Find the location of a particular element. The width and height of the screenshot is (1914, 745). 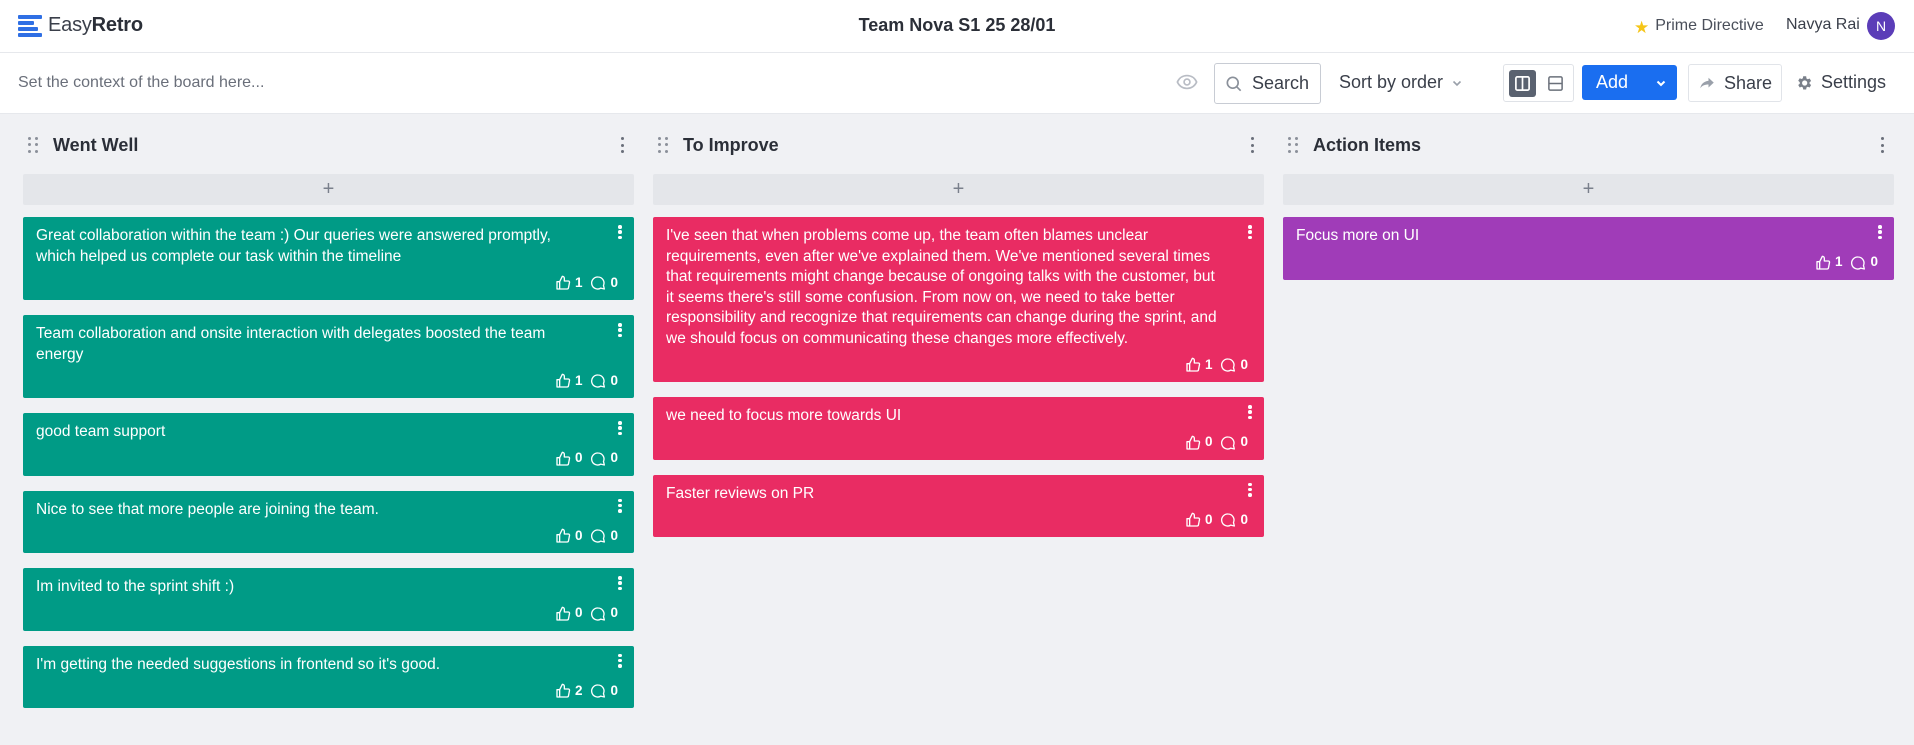

card-footer: 0 0 is located at coordinates (329, 536).